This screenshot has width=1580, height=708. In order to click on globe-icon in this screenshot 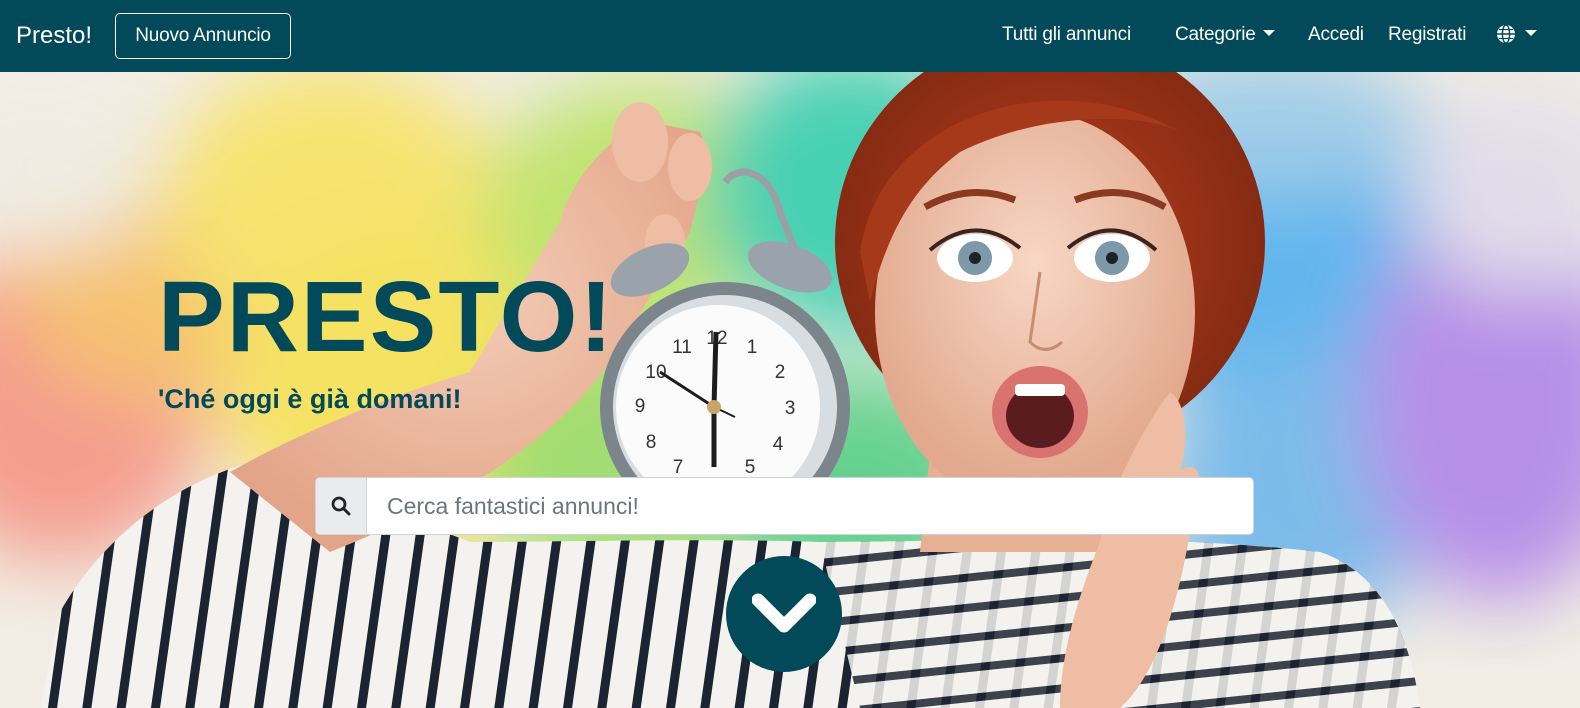, I will do `click(1506, 34)`.